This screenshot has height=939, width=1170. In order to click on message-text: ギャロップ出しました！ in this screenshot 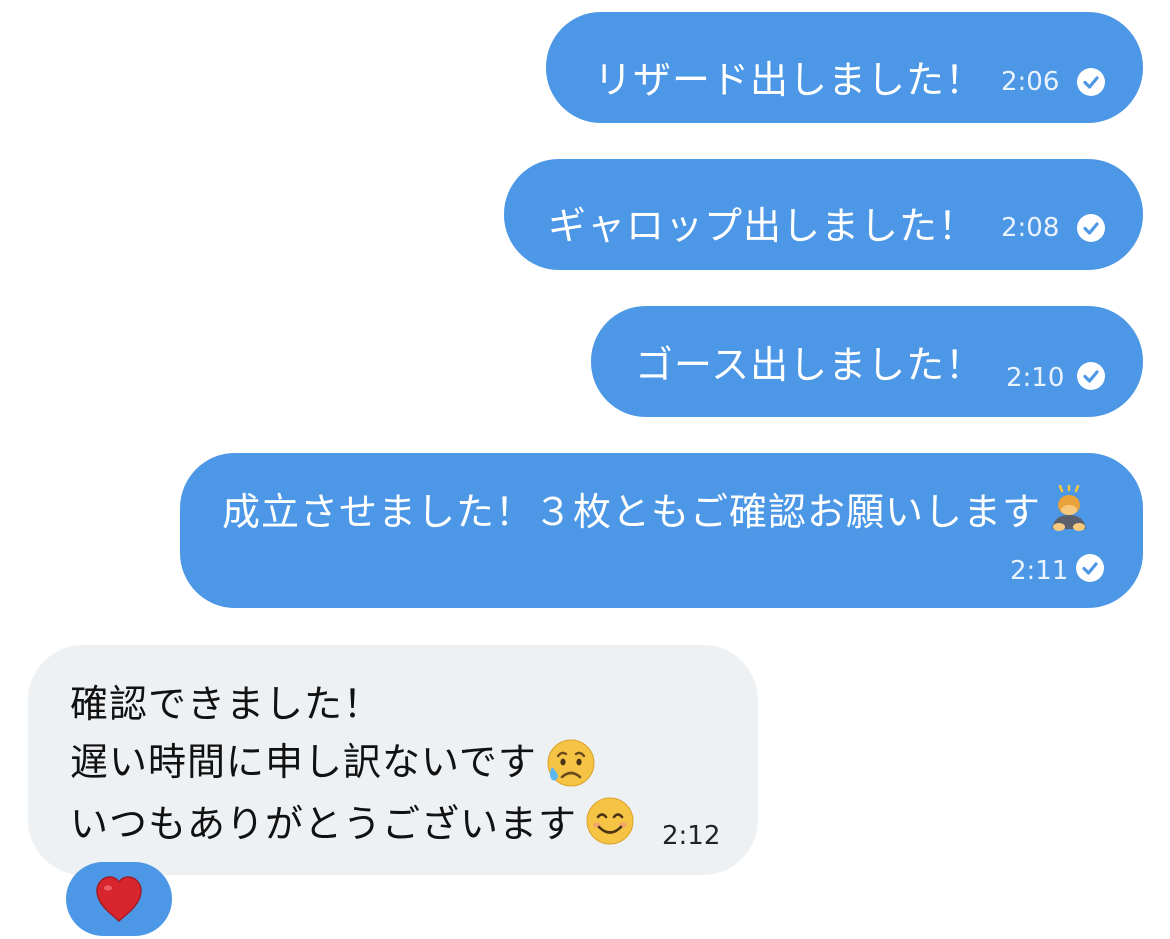, I will do `click(763, 226)`.